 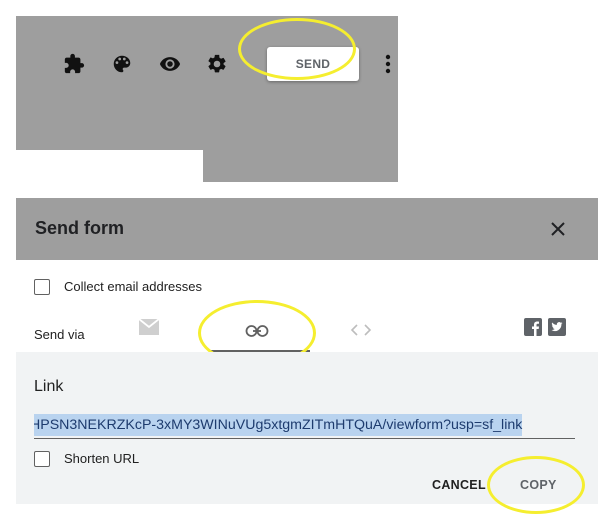 I want to click on shorten-url-checkbox, so click(x=42, y=459).